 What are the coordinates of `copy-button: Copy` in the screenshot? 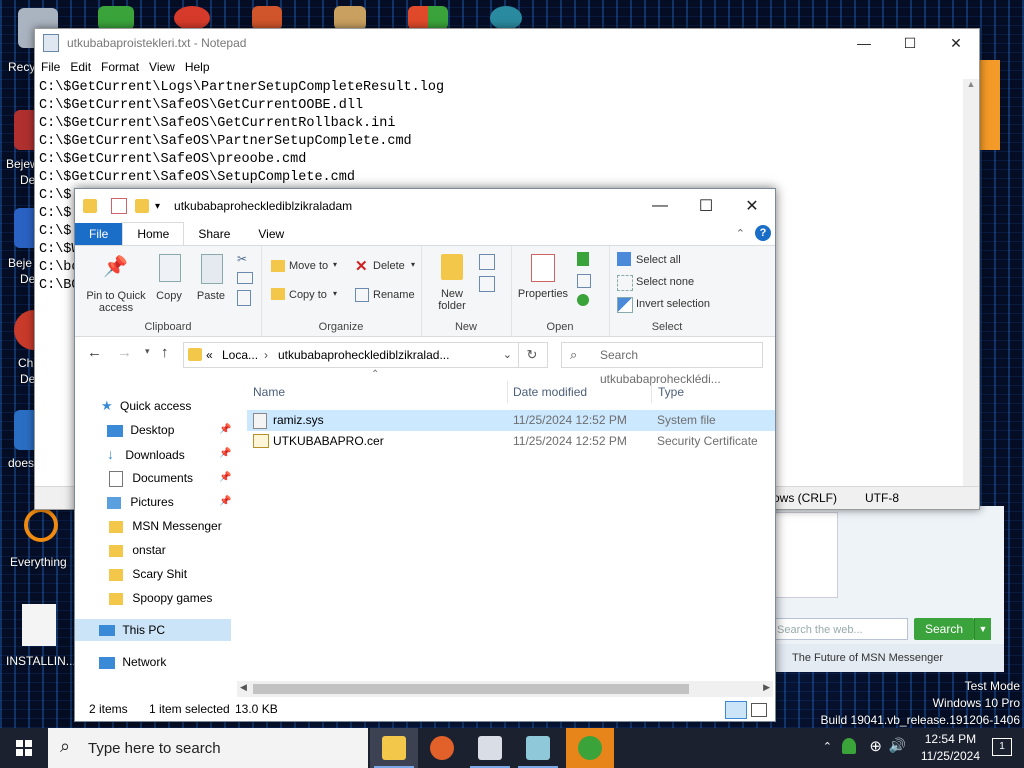 It's located at (169, 296).